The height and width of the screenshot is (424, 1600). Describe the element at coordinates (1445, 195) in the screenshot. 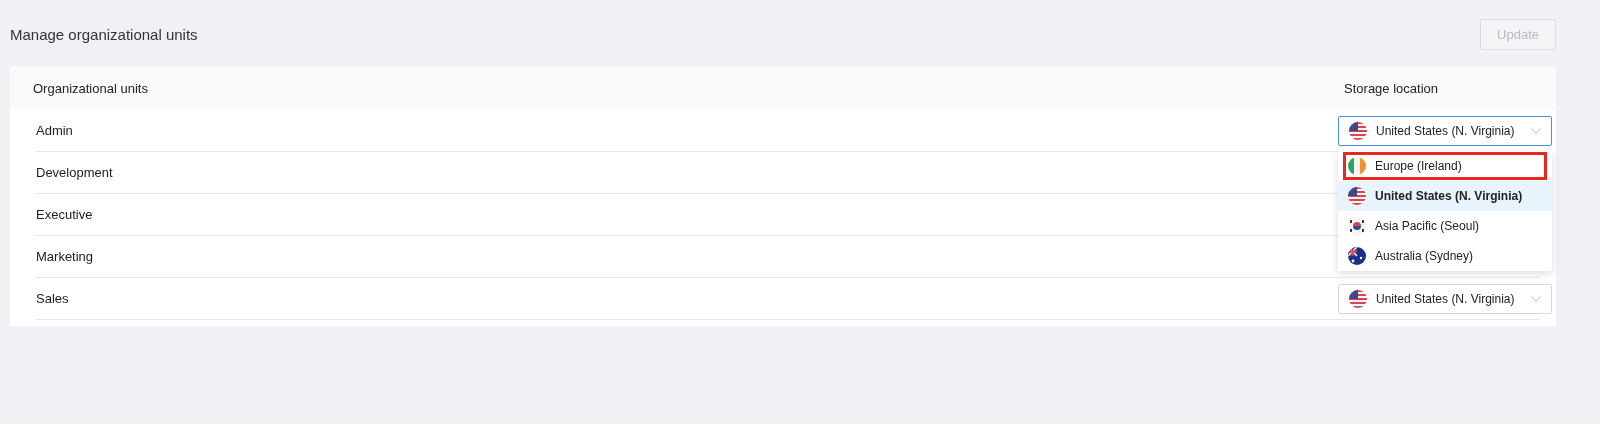

I see `dropdown-option: United States (N. Virginia)` at that location.